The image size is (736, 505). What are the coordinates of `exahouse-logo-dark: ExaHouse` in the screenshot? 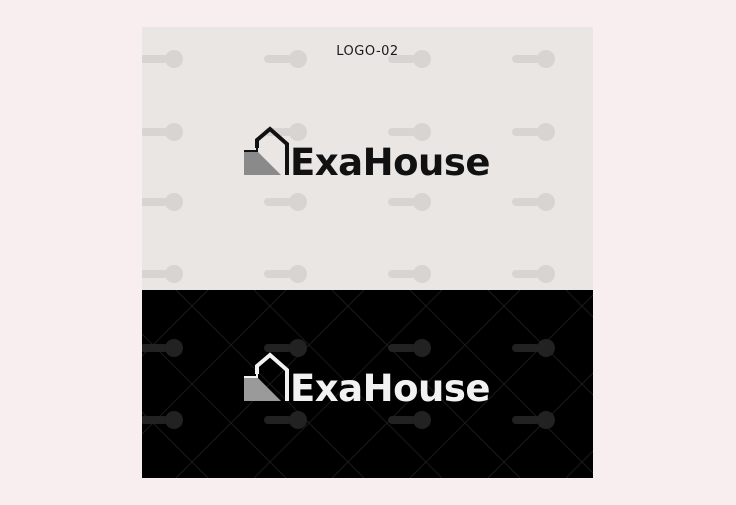 It's located at (367, 378).